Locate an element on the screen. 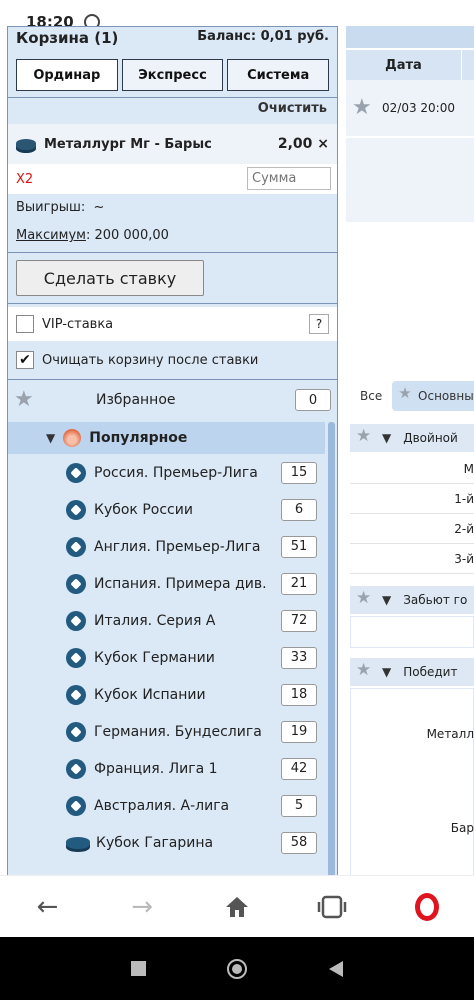  tab-single: Ординар is located at coordinates (67, 75).